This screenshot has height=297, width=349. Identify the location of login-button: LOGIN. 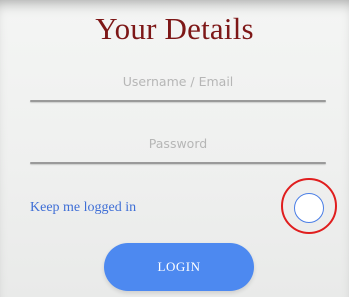
(179, 267).